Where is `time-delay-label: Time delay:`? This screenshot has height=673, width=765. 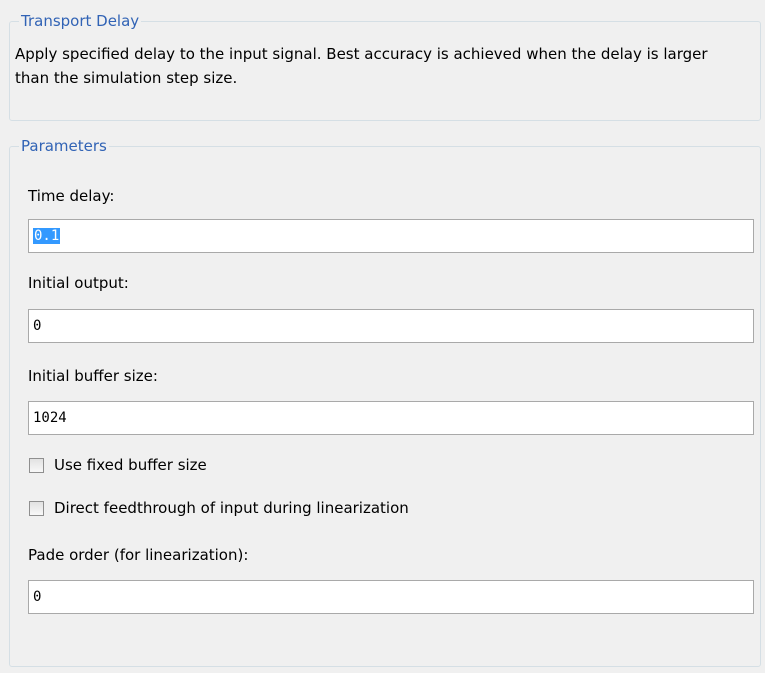
time-delay-label: Time delay: is located at coordinates (71, 196).